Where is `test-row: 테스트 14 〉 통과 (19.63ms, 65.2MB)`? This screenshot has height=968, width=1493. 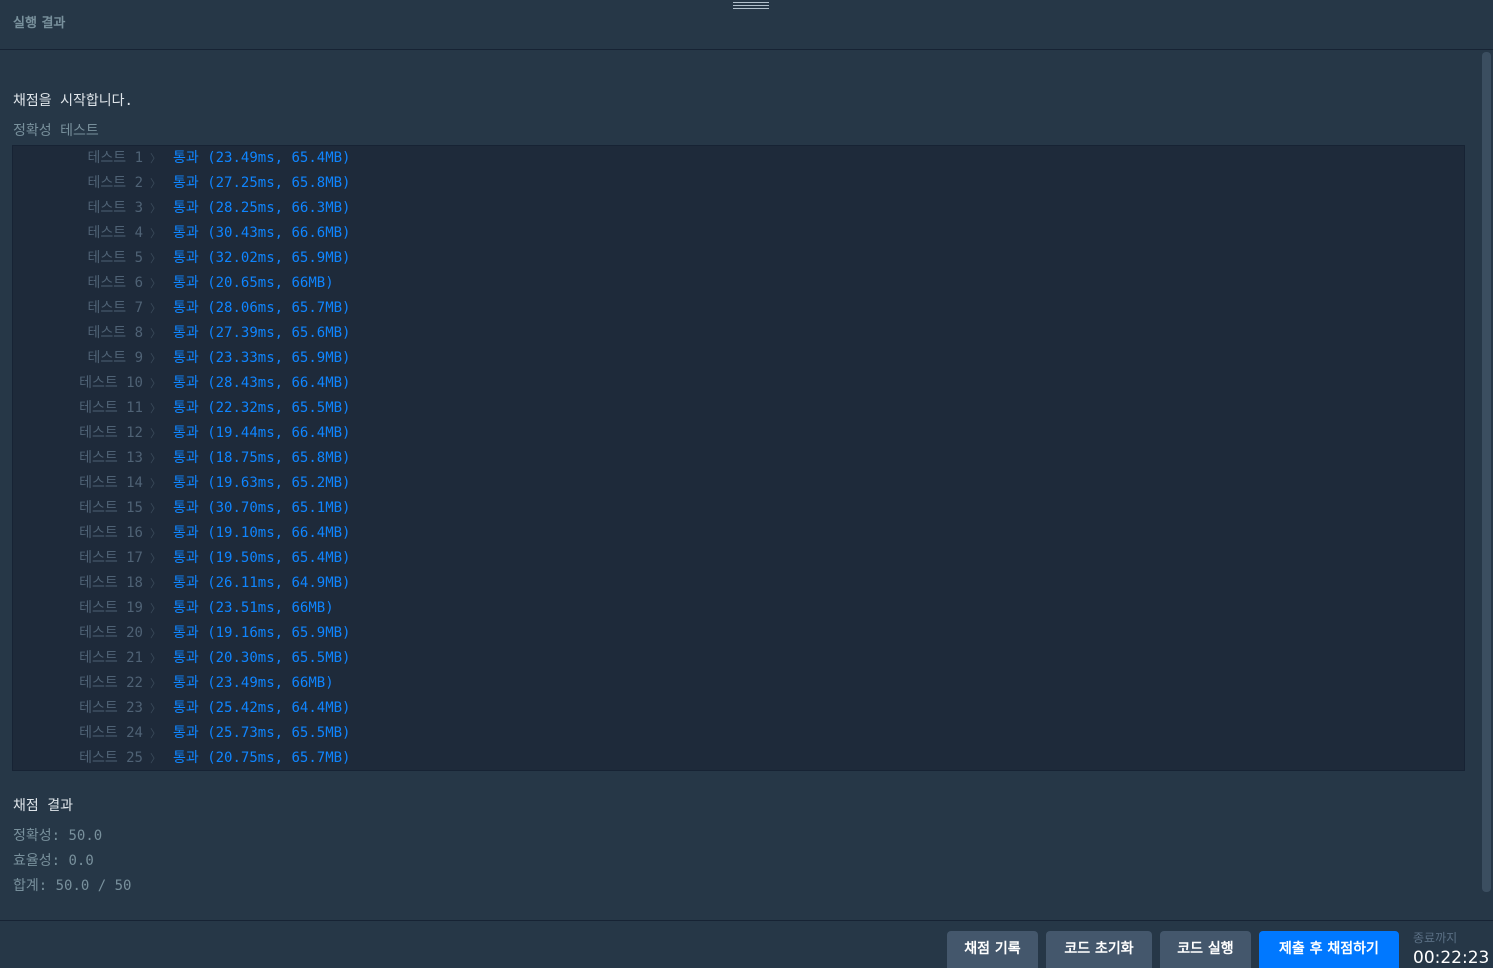
test-row: 테스트 14 〉 통과 (19.63ms, 65.2MB) is located at coordinates (738, 483).